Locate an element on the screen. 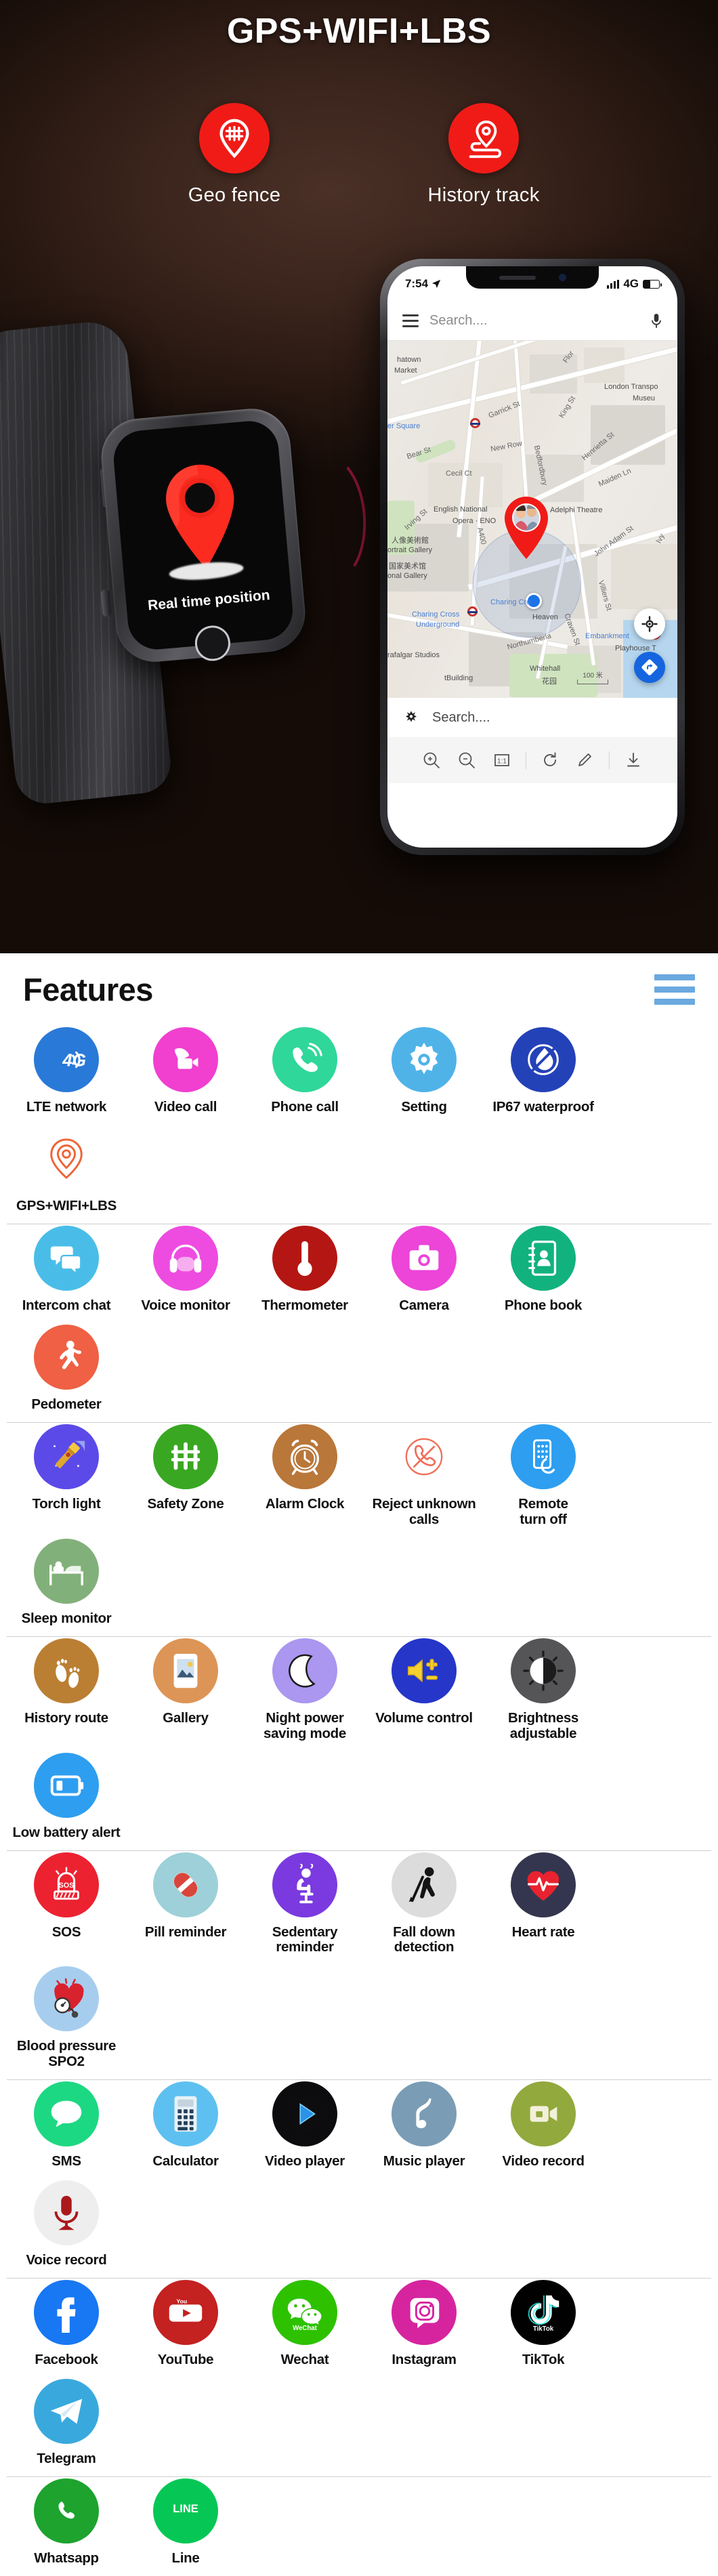 Image resolution: width=718 pixels, height=2576 pixels. feature-item-instagram: Instagram is located at coordinates (424, 2328).